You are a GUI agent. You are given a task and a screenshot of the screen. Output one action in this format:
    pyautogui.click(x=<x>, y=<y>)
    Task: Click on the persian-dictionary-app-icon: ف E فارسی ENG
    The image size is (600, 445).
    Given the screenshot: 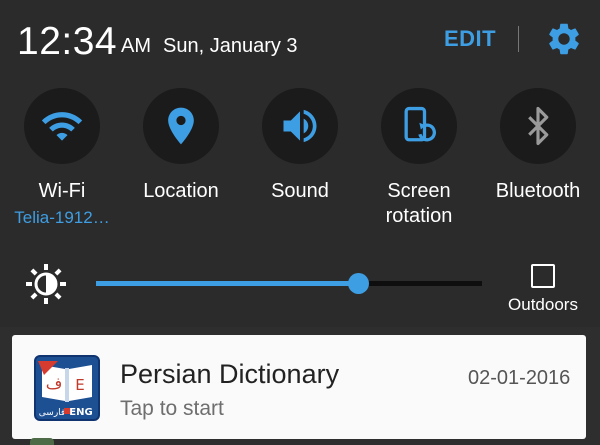 What is the action you would take?
    pyautogui.click(x=67, y=388)
    